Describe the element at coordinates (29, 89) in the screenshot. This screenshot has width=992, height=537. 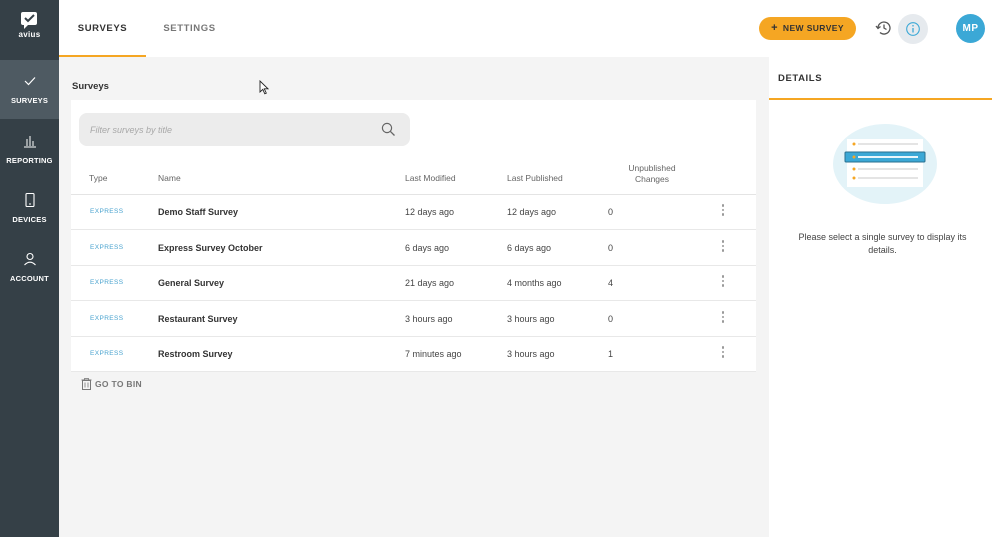
I see `sidebar-item-surveys: SURVEYS` at that location.